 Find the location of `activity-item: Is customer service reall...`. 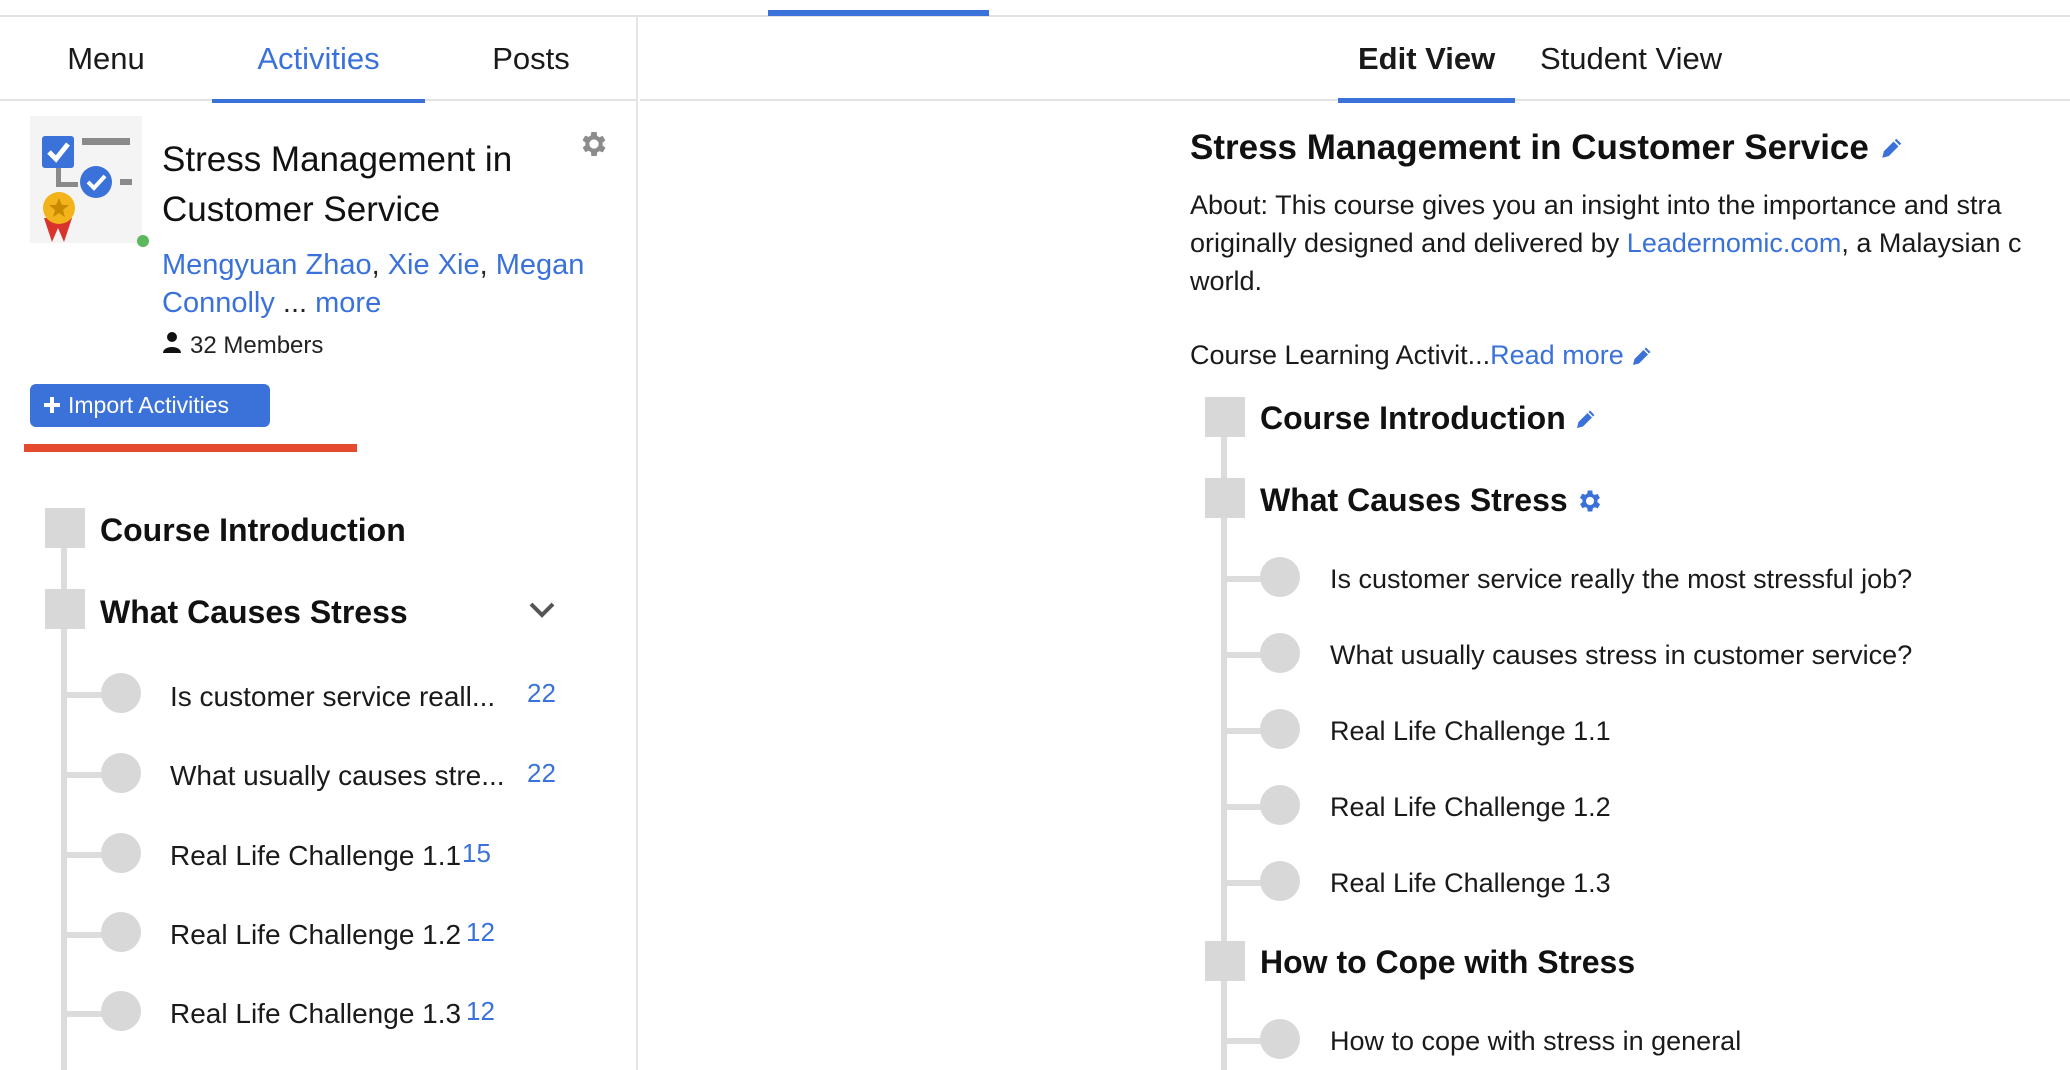

activity-item: Is customer service reall... is located at coordinates (340, 697).